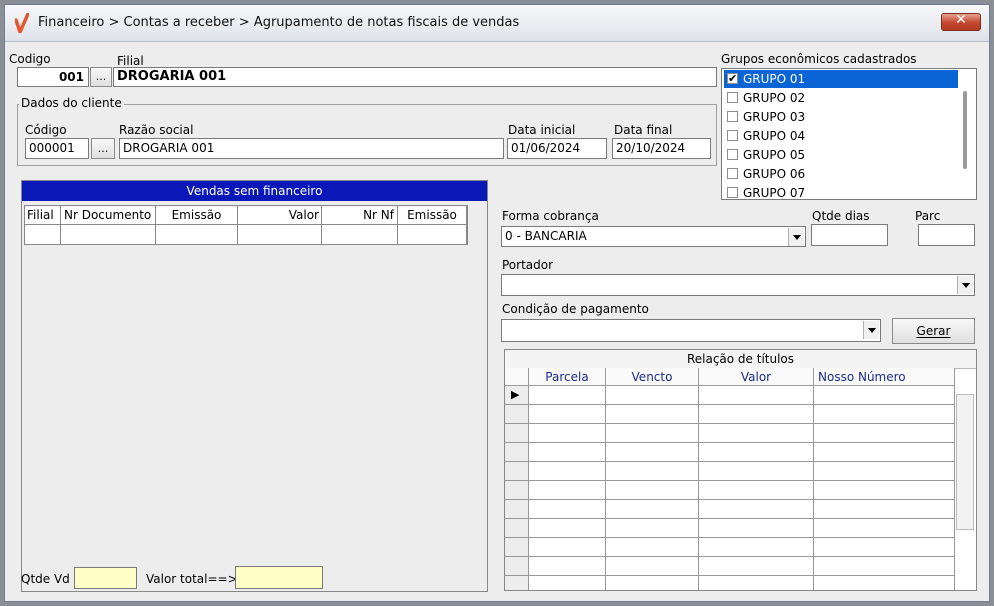 The height and width of the screenshot is (606, 994). What do you see at coordinates (546, 236) in the screenshot?
I see `forma-cobranca-value: 0 - BANCARIA` at bounding box center [546, 236].